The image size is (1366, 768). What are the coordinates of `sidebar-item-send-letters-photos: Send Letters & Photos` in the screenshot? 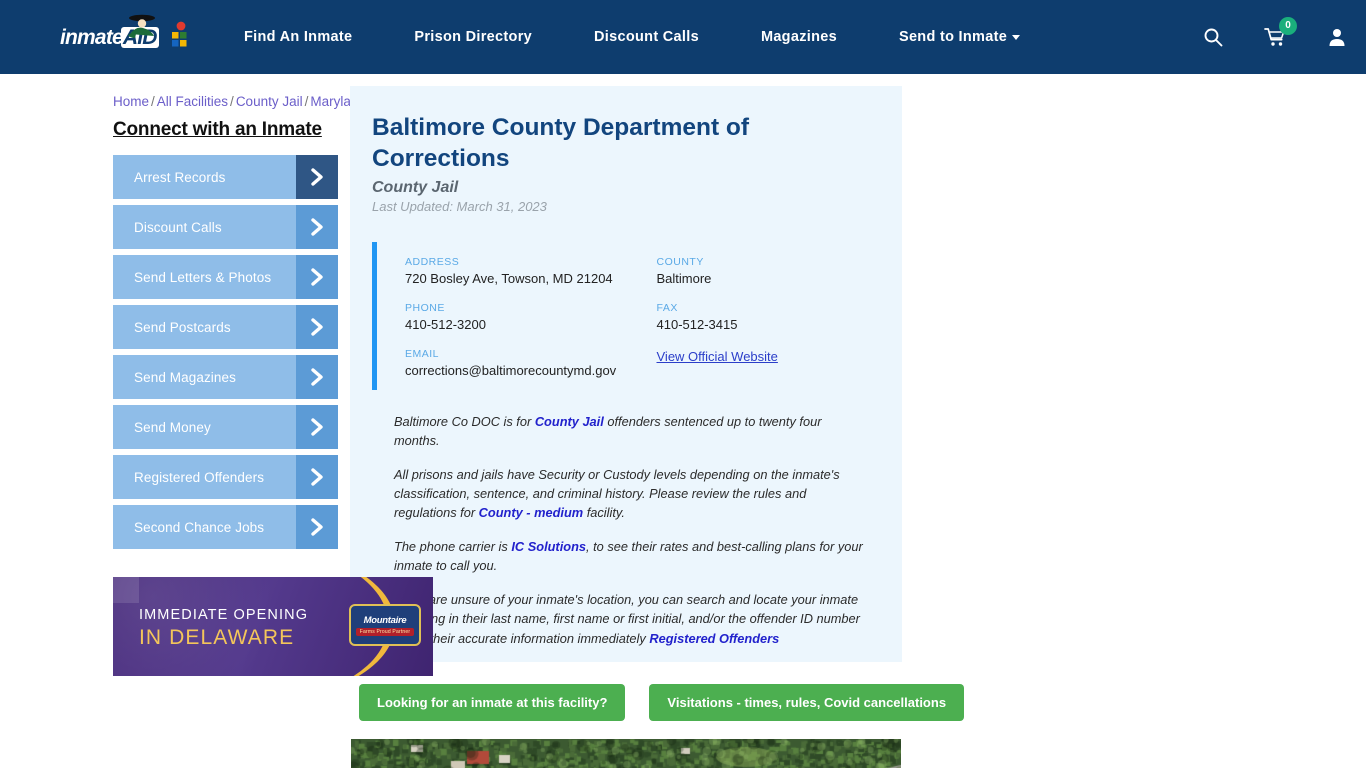 It's located at (225, 277).